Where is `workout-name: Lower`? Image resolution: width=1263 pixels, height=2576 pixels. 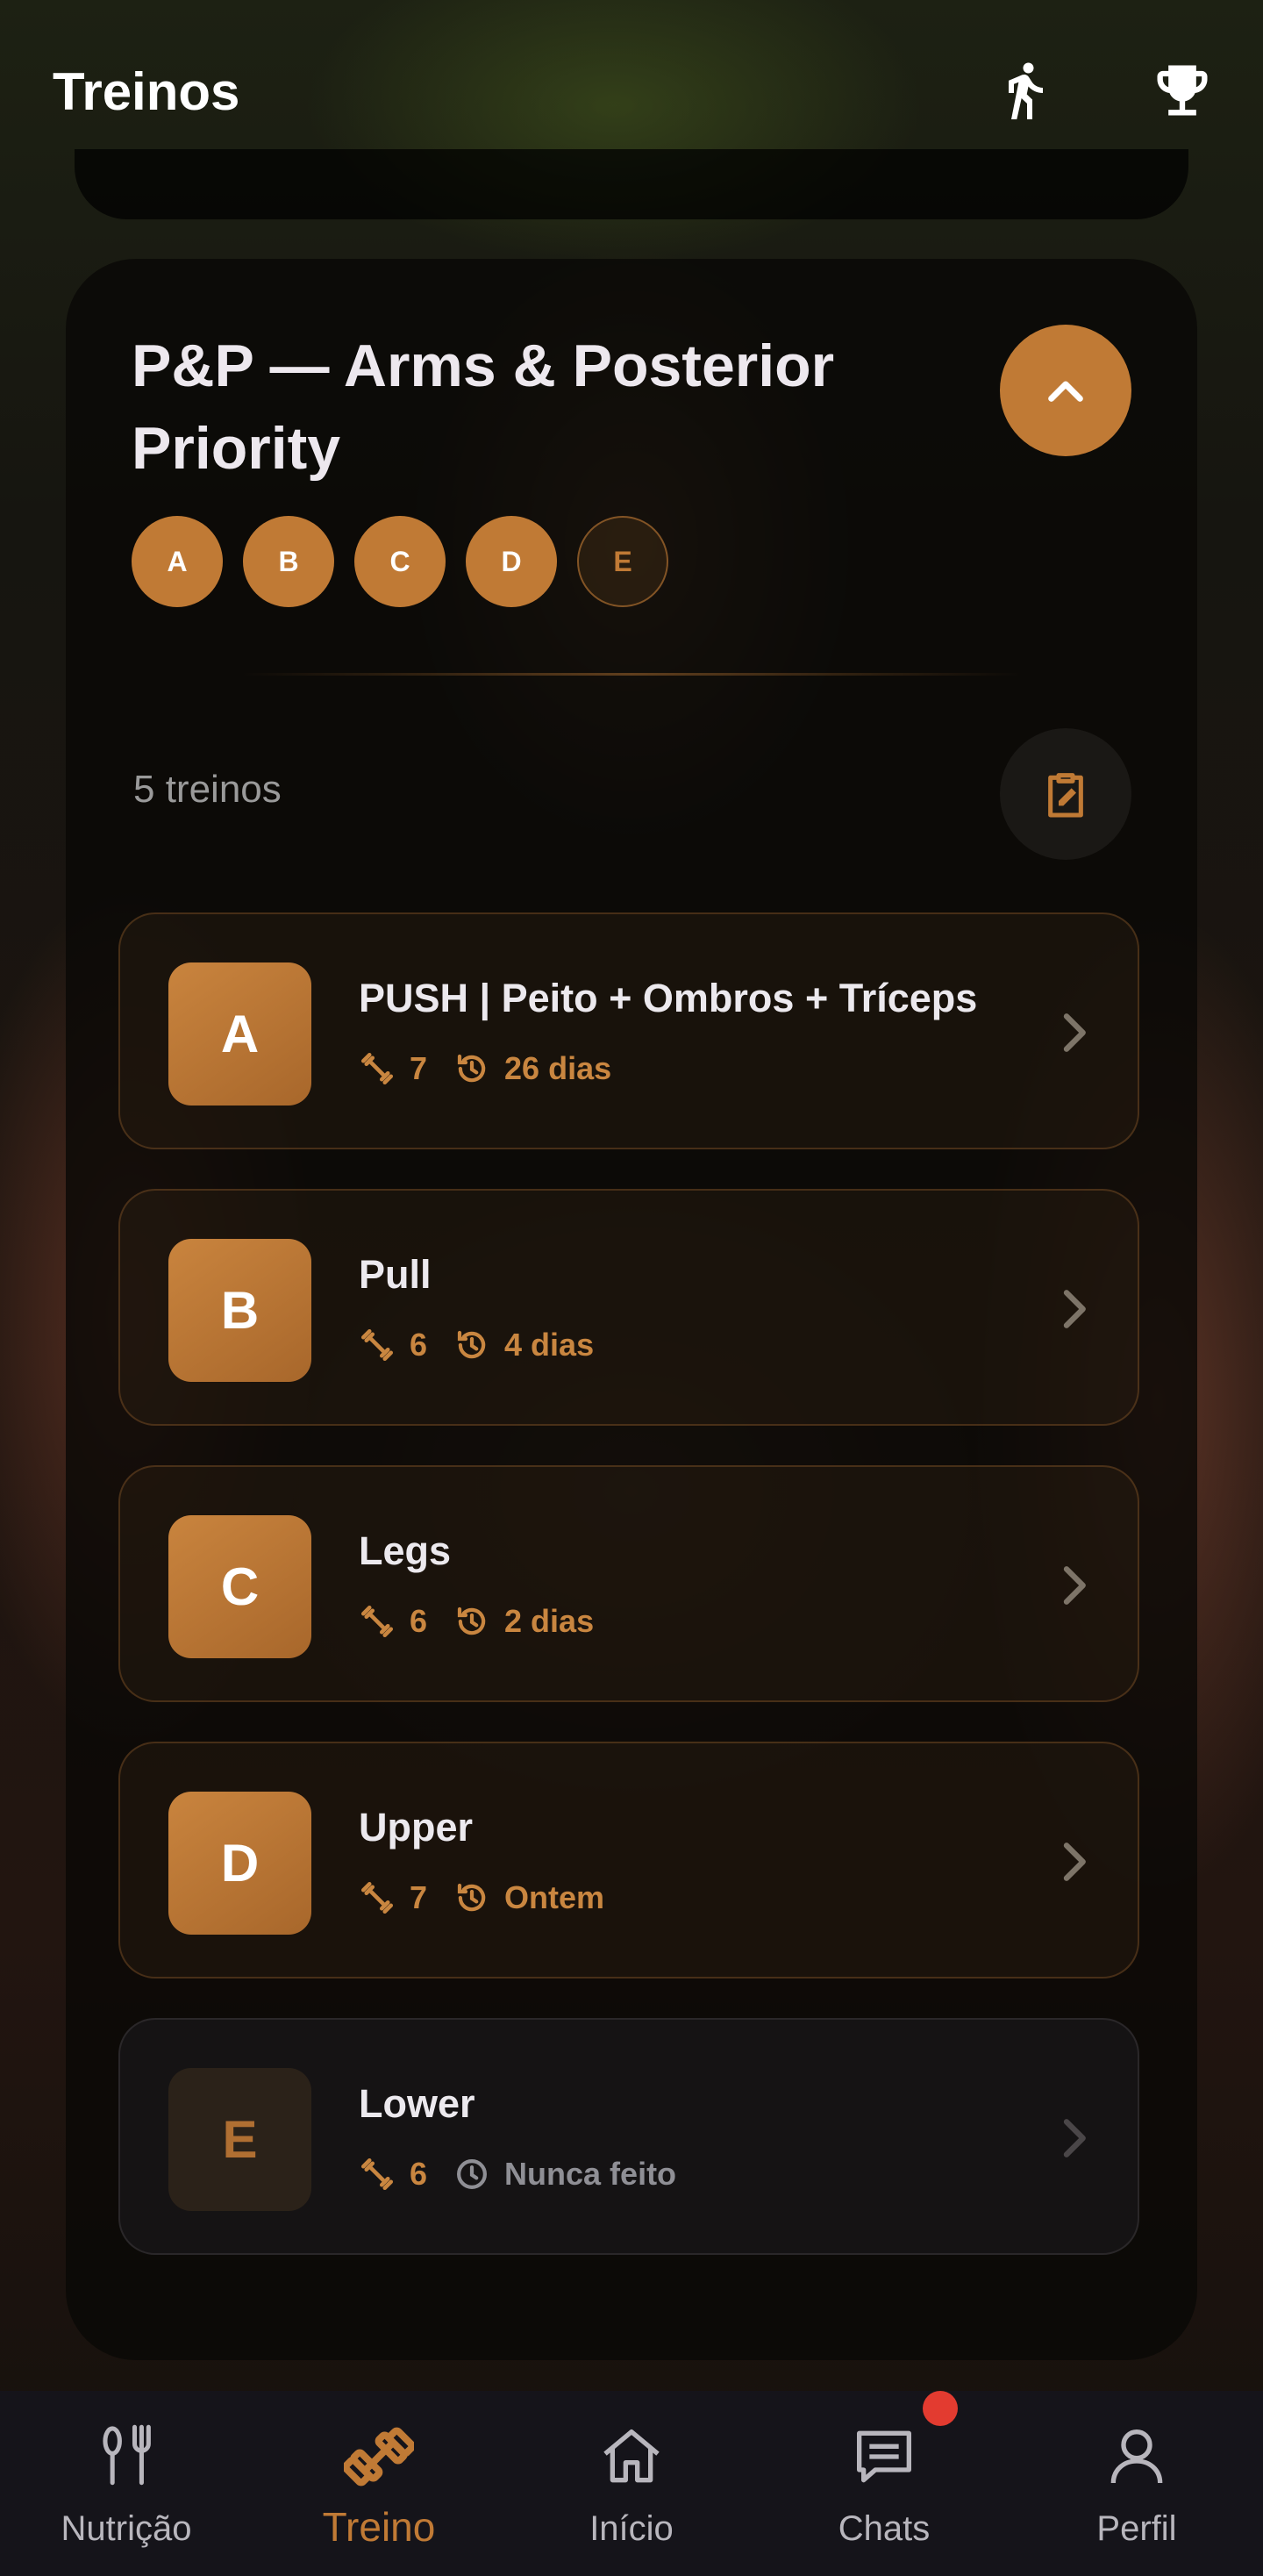 workout-name: Lower is located at coordinates (417, 2103).